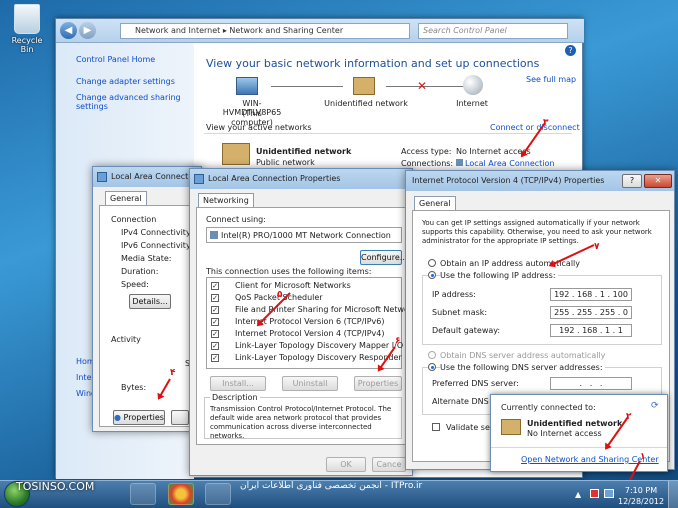  Describe the element at coordinates (68, 30) in the screenshot. I see `back-button: ◀` at that location.